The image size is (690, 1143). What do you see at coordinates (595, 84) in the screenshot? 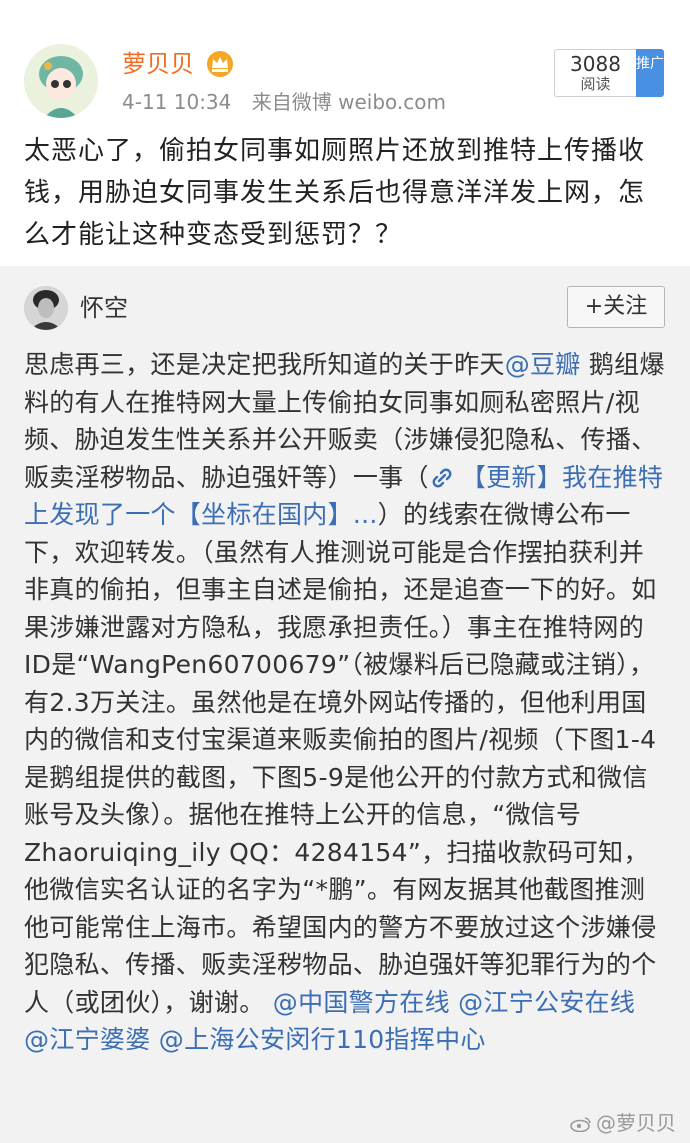
I see `read-label: 阅读` at bounding box center [595, 84].